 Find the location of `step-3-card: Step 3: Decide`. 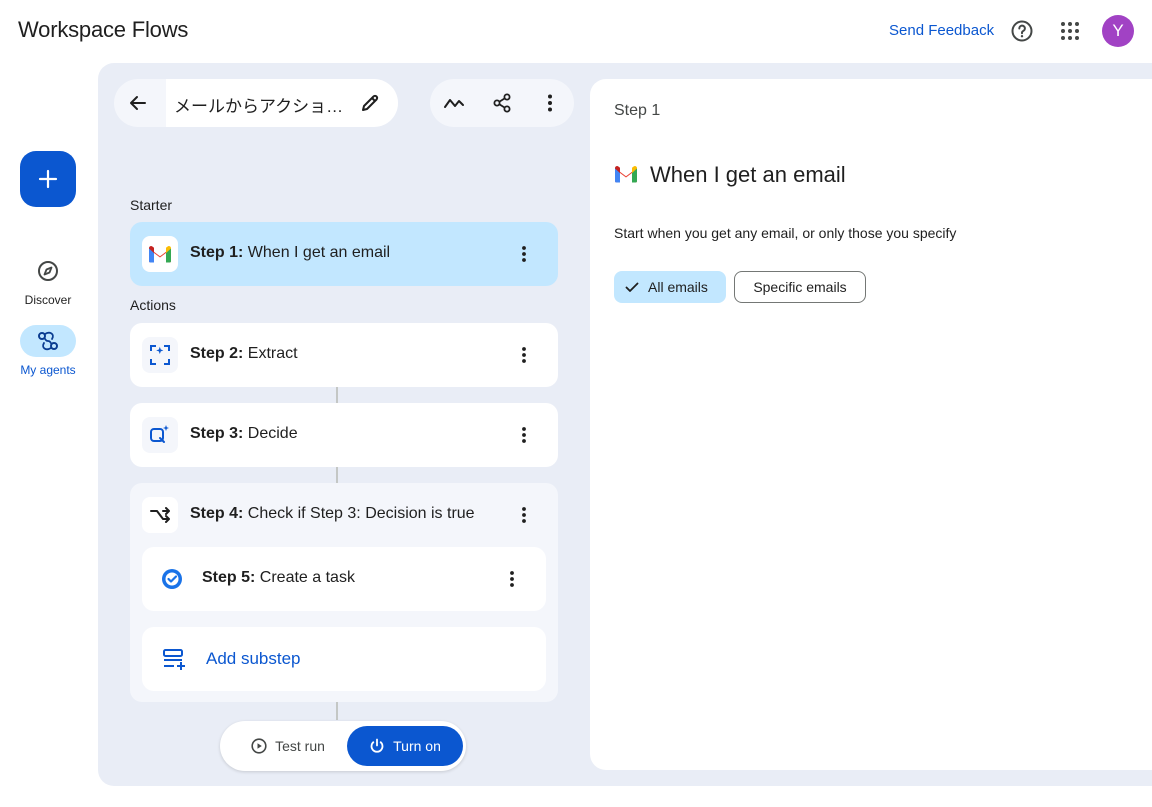

step-3-card: Step 3: Decide is located at coordinates (344, 435).